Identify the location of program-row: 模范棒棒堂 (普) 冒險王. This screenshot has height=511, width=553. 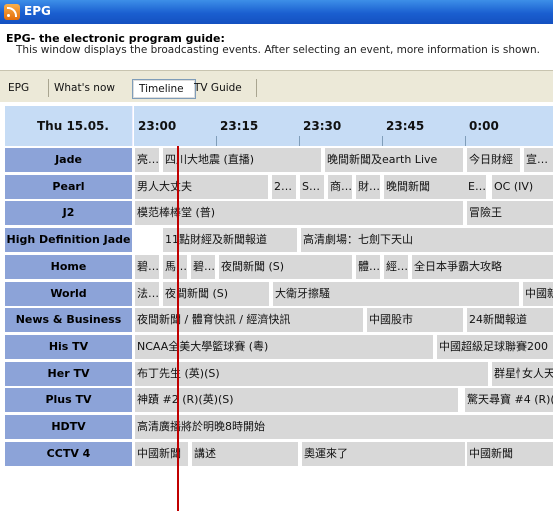
(344, 213).